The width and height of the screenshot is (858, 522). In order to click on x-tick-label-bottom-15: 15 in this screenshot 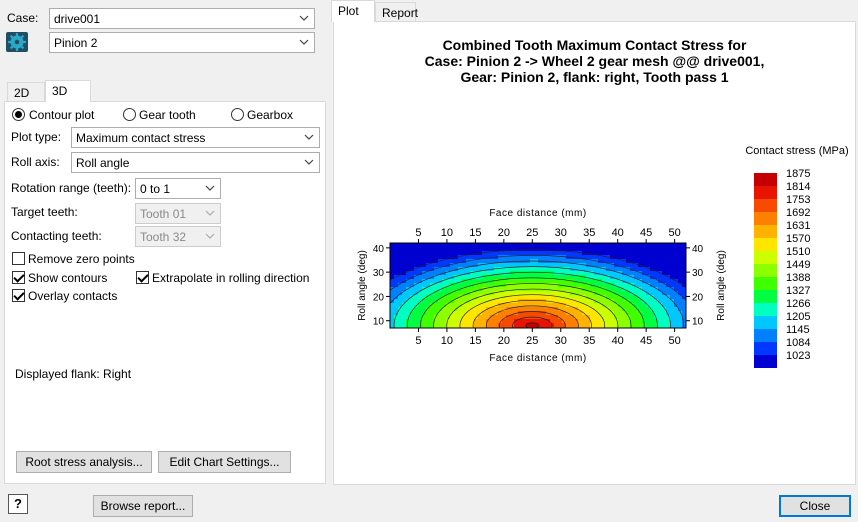, I will do `click(475, 341)`.